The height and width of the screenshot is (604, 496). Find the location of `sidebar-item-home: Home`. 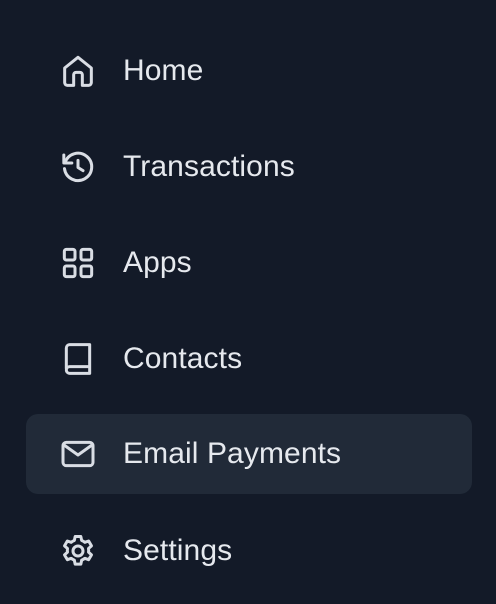

sidebar-item-home: Home is located at coordinates (249, 71).